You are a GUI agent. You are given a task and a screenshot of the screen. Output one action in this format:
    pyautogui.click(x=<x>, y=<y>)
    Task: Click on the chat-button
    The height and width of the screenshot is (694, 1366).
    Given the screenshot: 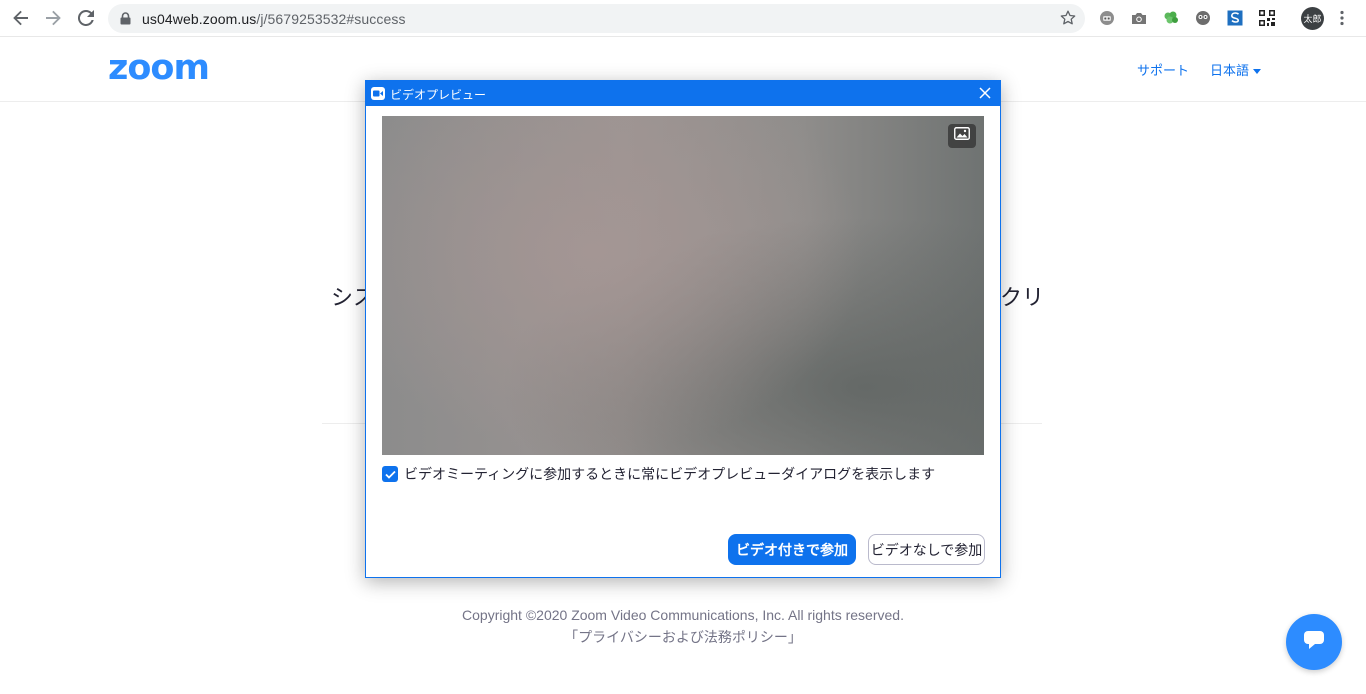 What is the action you would take?
    pyautogui.click(x=1314, y=642)
    